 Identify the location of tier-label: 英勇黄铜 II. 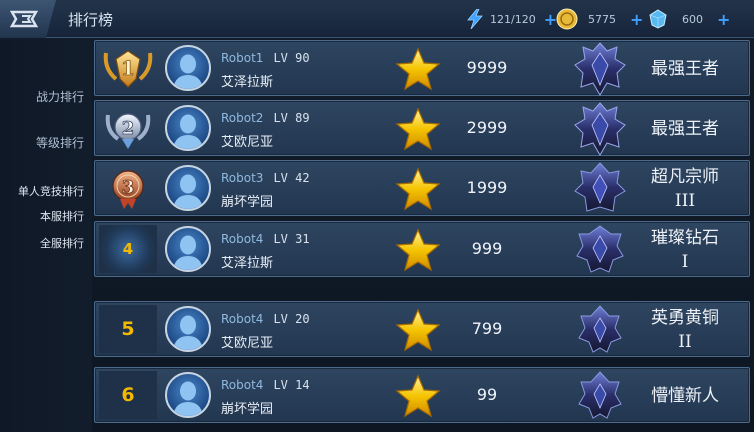
(685, 330).